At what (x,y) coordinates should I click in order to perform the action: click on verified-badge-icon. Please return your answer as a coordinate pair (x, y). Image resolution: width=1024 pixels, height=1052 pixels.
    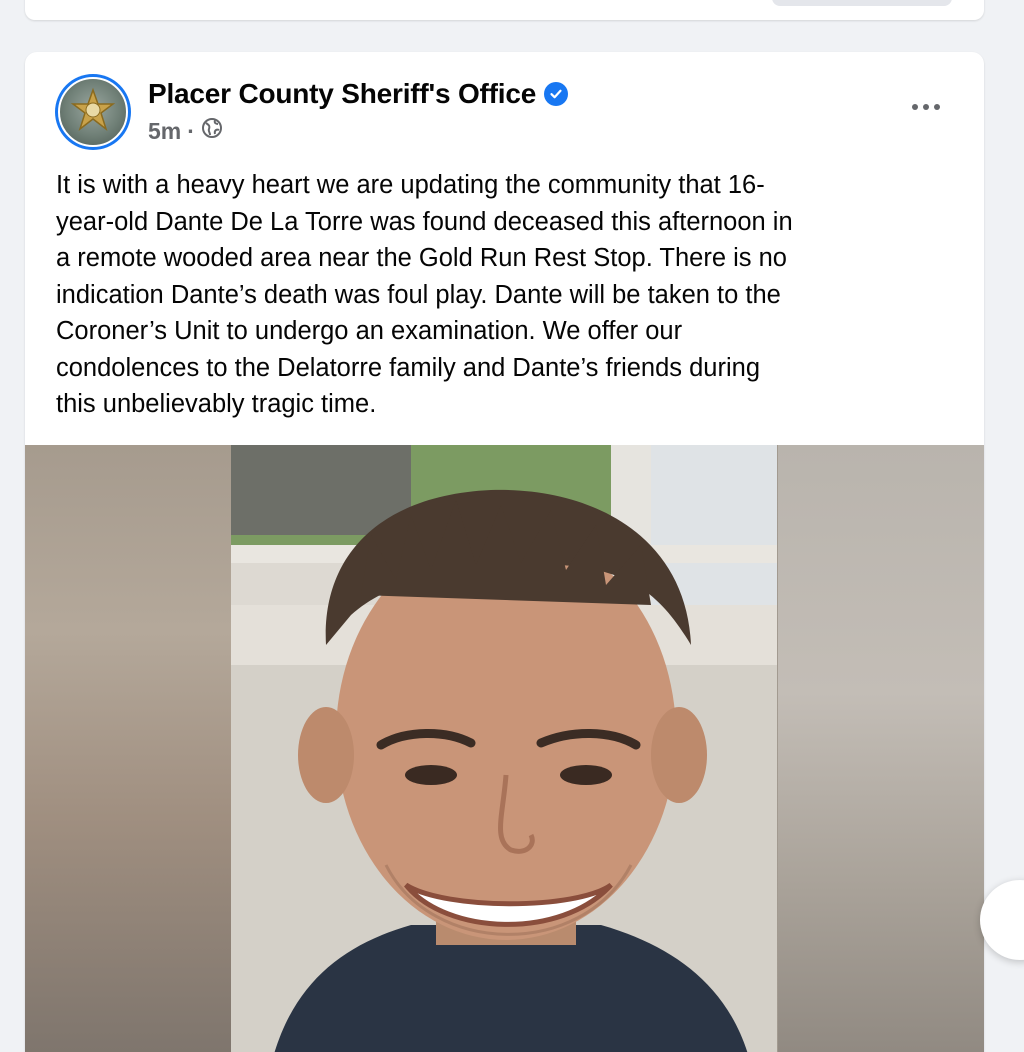
    Looking at the image, I should click on (556, 94).